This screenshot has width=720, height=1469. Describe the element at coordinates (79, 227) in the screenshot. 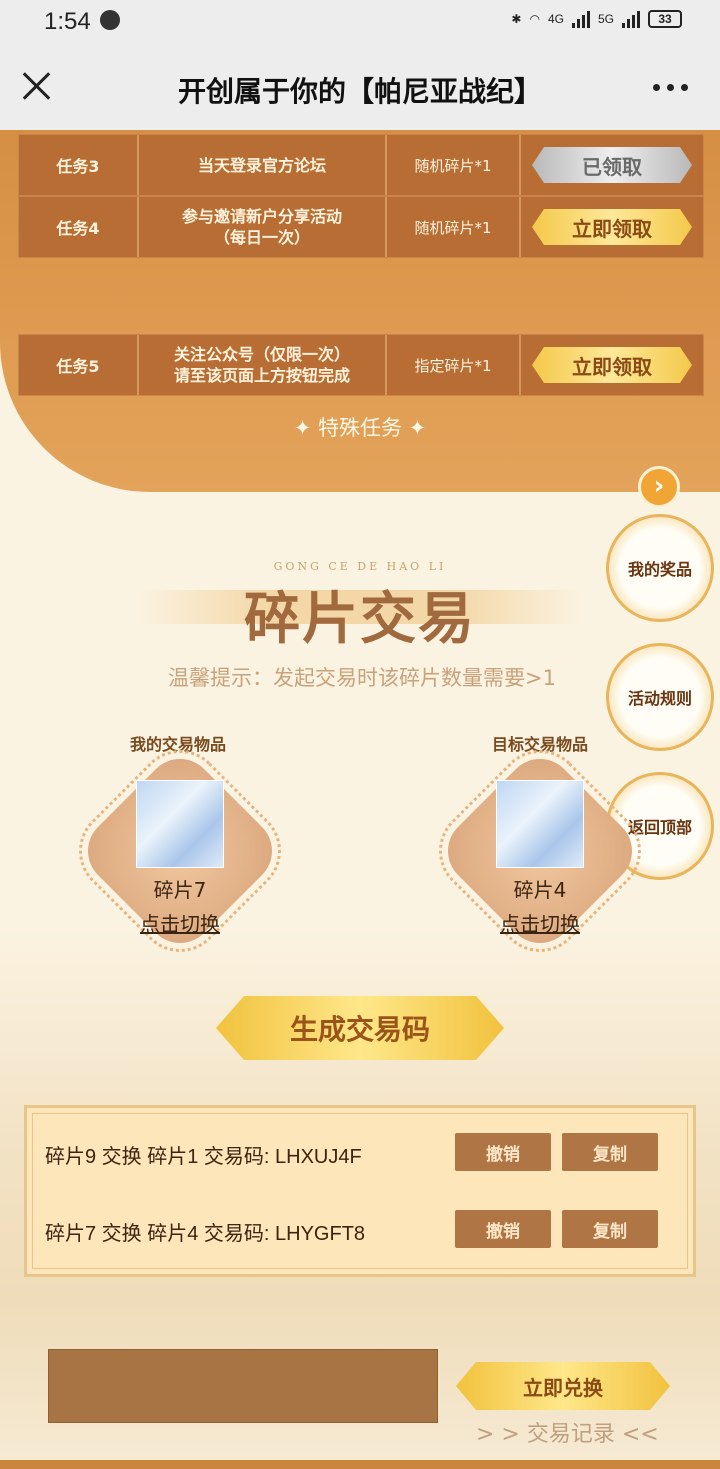

I see `task-id: 任务4` at that location.